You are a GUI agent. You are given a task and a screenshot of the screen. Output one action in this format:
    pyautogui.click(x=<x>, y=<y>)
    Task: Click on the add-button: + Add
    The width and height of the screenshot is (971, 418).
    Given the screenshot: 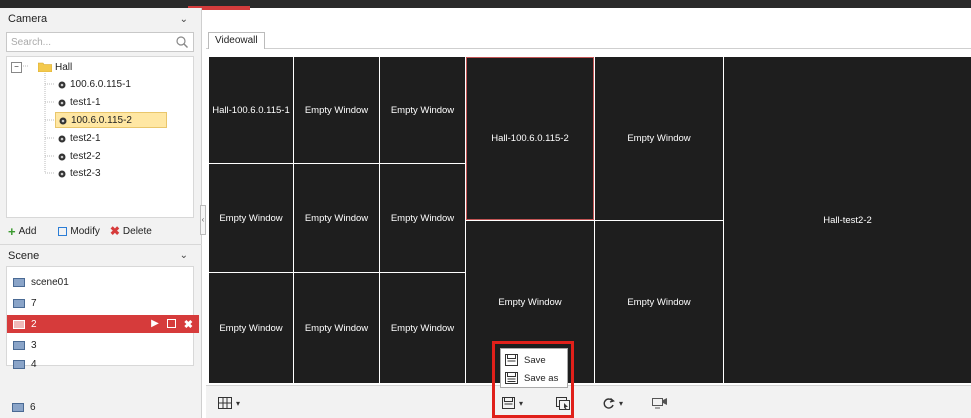 What is the action you would take?
    pyautogui.click(x=22, y=231)
    